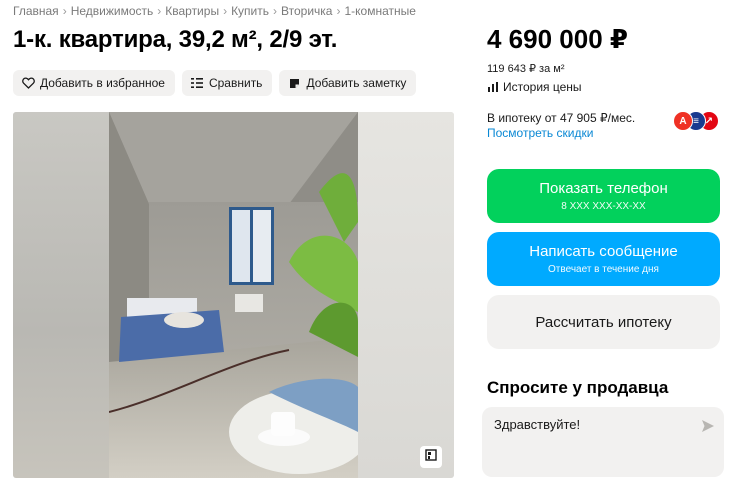 This screenshot has width=730, height=486. What do you see at coordinates (197, 83) in the screenshot?
I see `compare-icon` at bounding box center [197, 83].